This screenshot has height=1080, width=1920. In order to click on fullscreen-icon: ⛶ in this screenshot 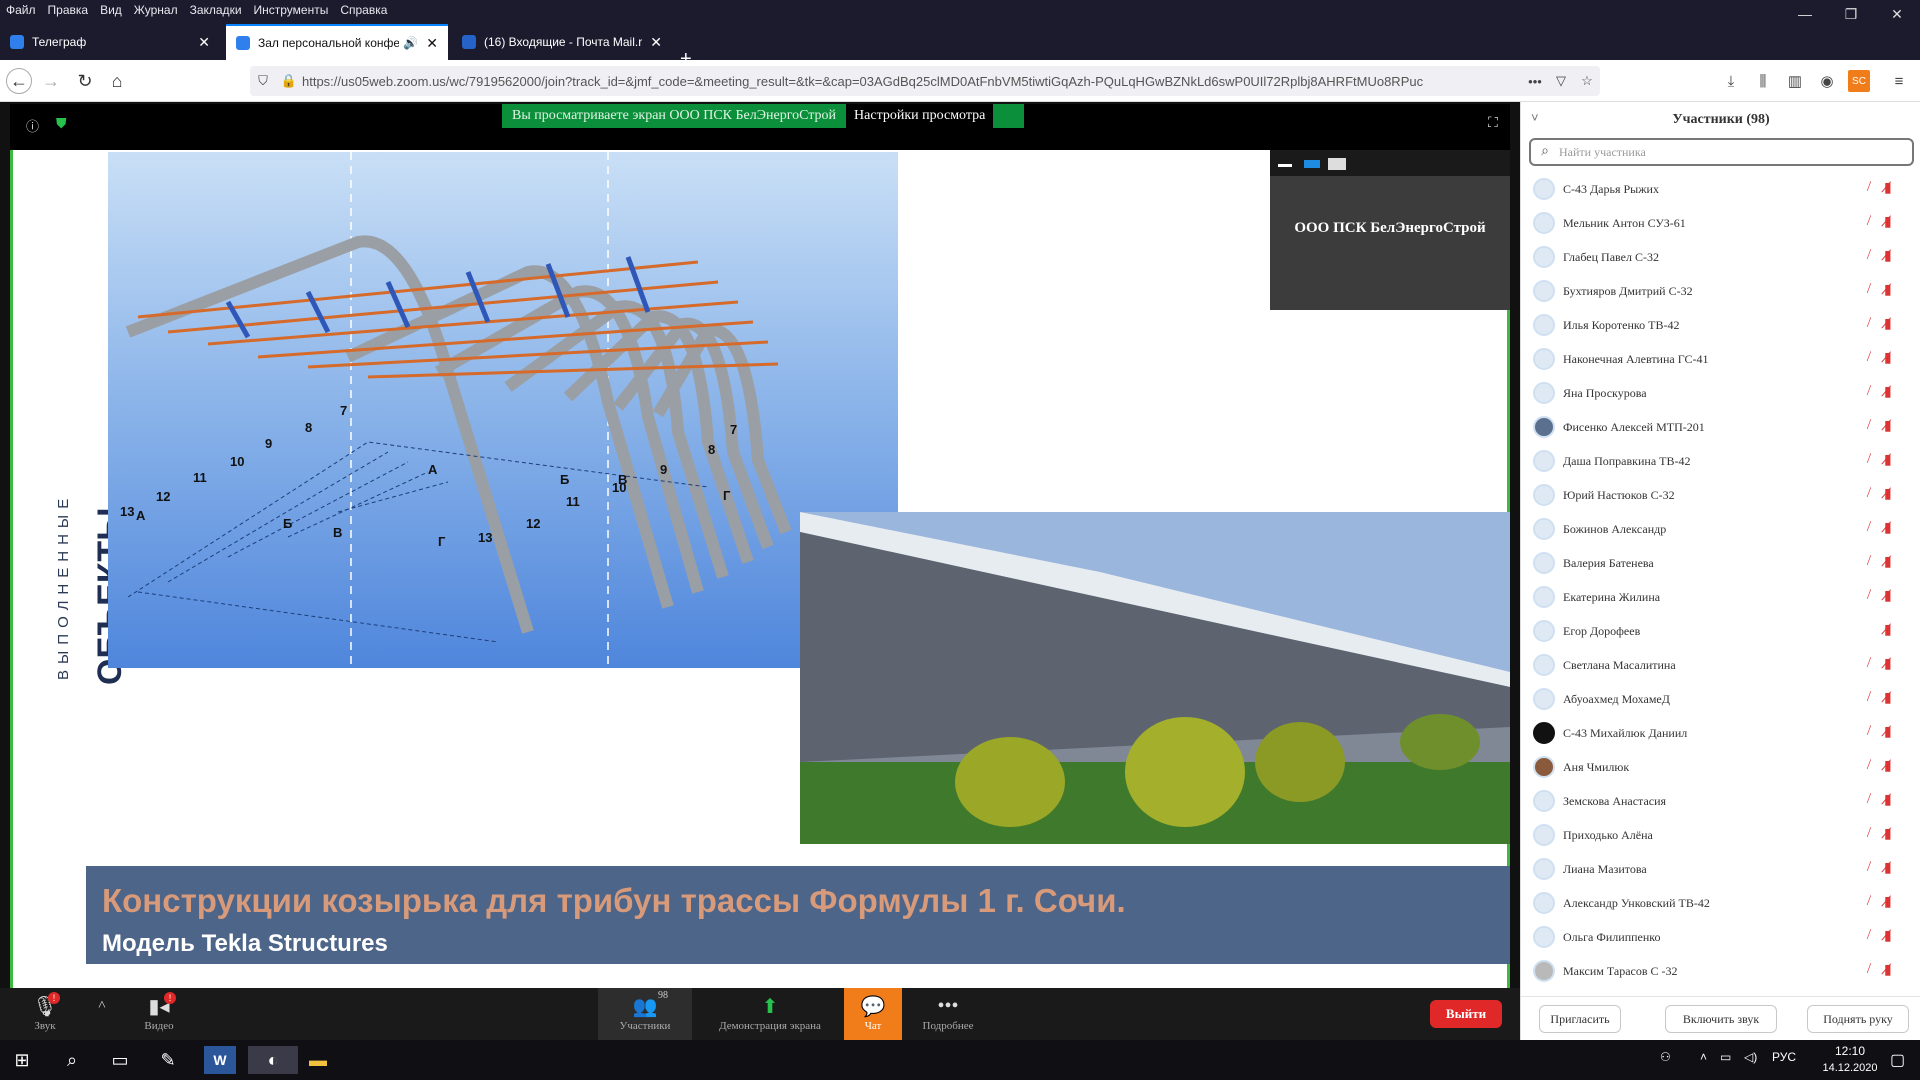, I will do `click(1493, 122)`.